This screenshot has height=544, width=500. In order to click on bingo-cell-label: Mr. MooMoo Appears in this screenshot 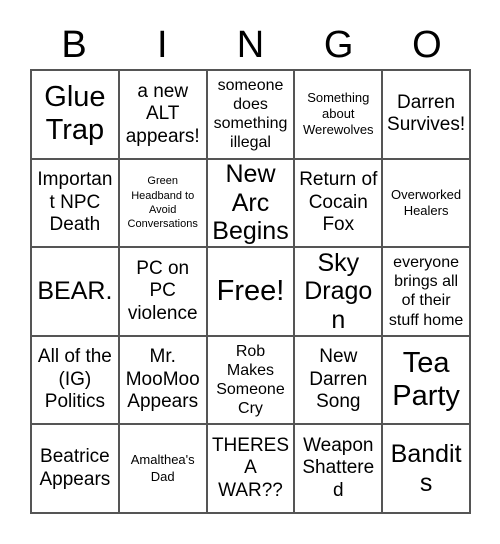, I will do `click(162, 379)`.